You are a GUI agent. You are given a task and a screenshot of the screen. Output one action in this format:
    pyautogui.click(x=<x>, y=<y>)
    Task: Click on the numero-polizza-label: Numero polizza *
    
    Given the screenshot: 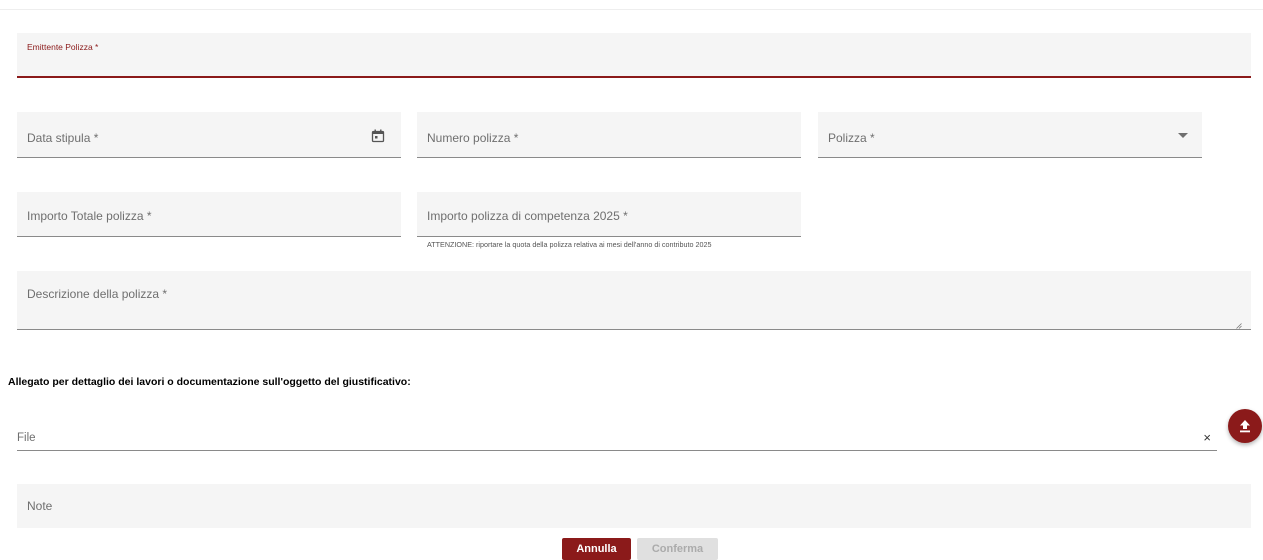 What is the action you would take?
    pyautogui.click(x=473, y=138)
    